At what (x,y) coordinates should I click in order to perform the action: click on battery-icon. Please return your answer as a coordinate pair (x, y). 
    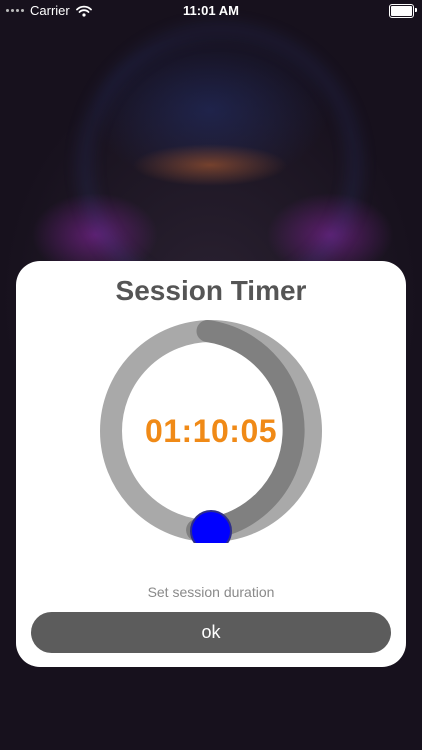
    Looking at the image, I should click on (403, 11).